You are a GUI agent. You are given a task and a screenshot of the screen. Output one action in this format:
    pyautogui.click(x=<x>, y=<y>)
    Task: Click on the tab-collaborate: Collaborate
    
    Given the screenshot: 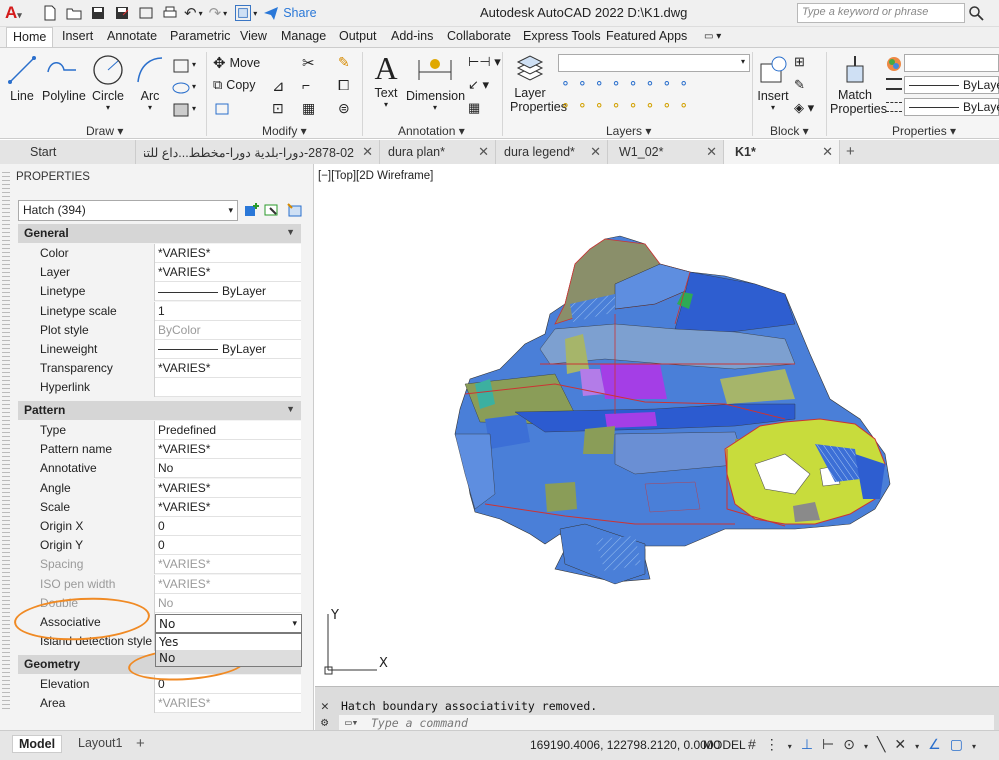 What is the action you would take?
    pyautogui.click(x=479, y=36)
    